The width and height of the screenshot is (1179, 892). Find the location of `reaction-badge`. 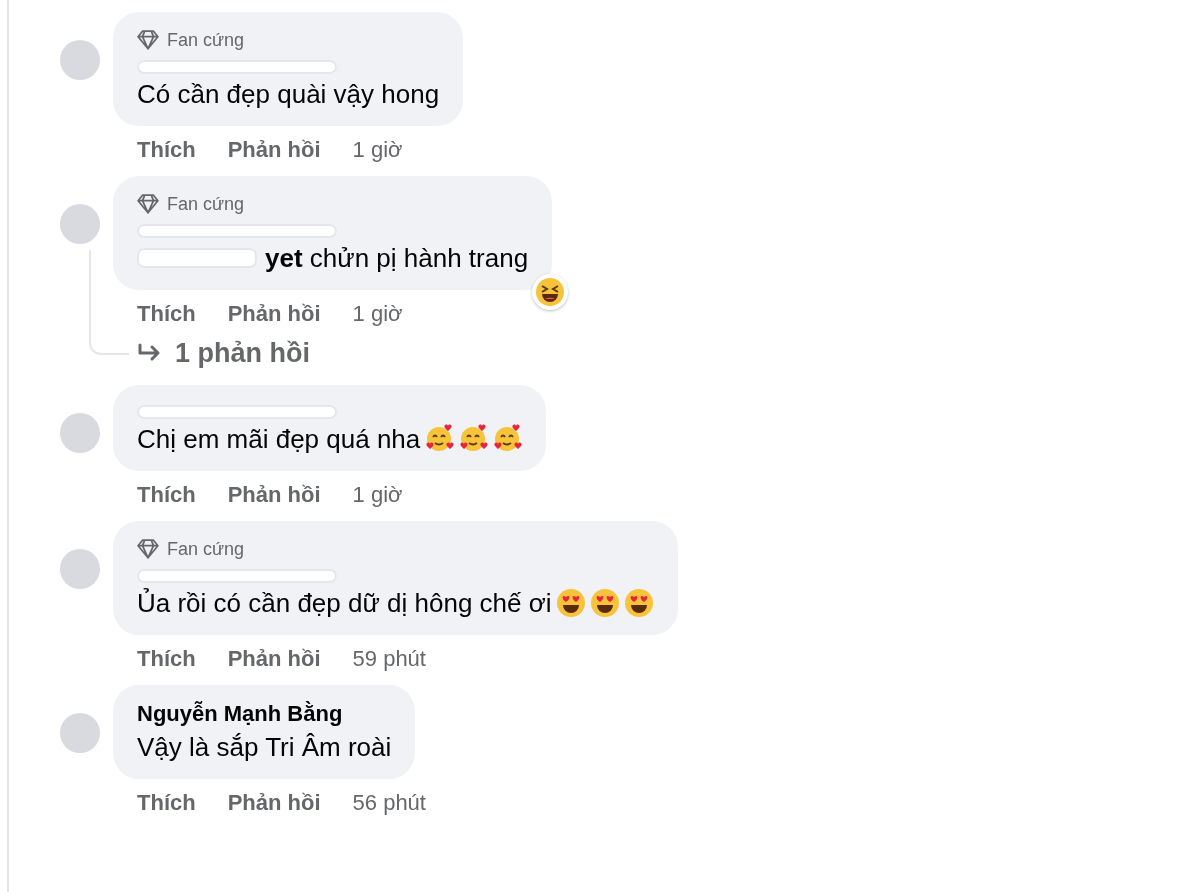

reaction-badge is located at coordinates (550, 292).